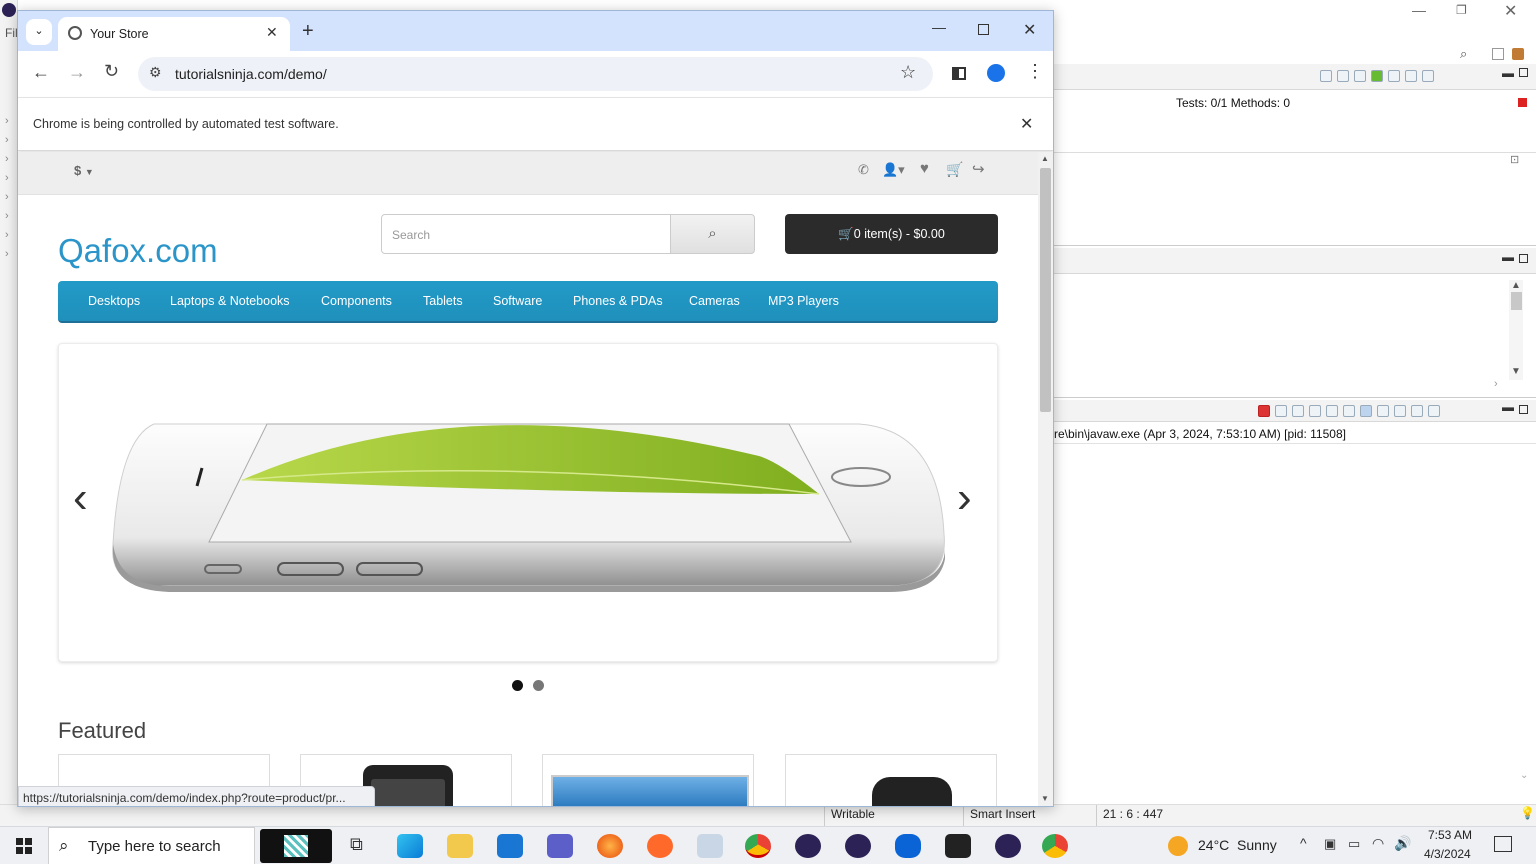 Image resolution: width=1536 pixels, height=864 pixels. I want to click on terminate-icon, so click(1264, 411).